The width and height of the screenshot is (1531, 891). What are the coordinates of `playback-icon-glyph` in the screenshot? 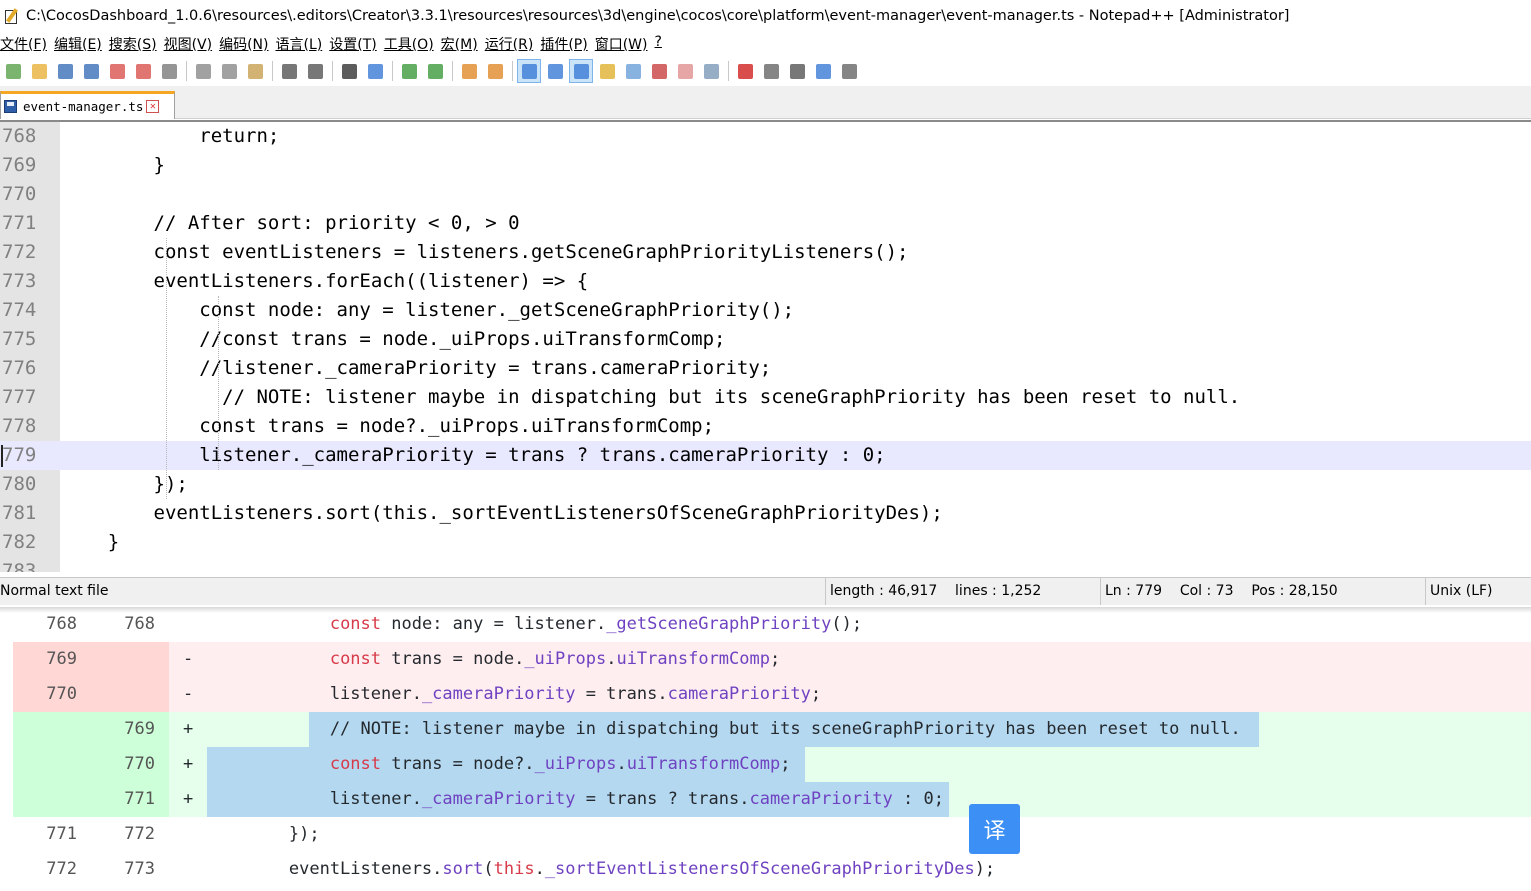 It's located at (797, 71).